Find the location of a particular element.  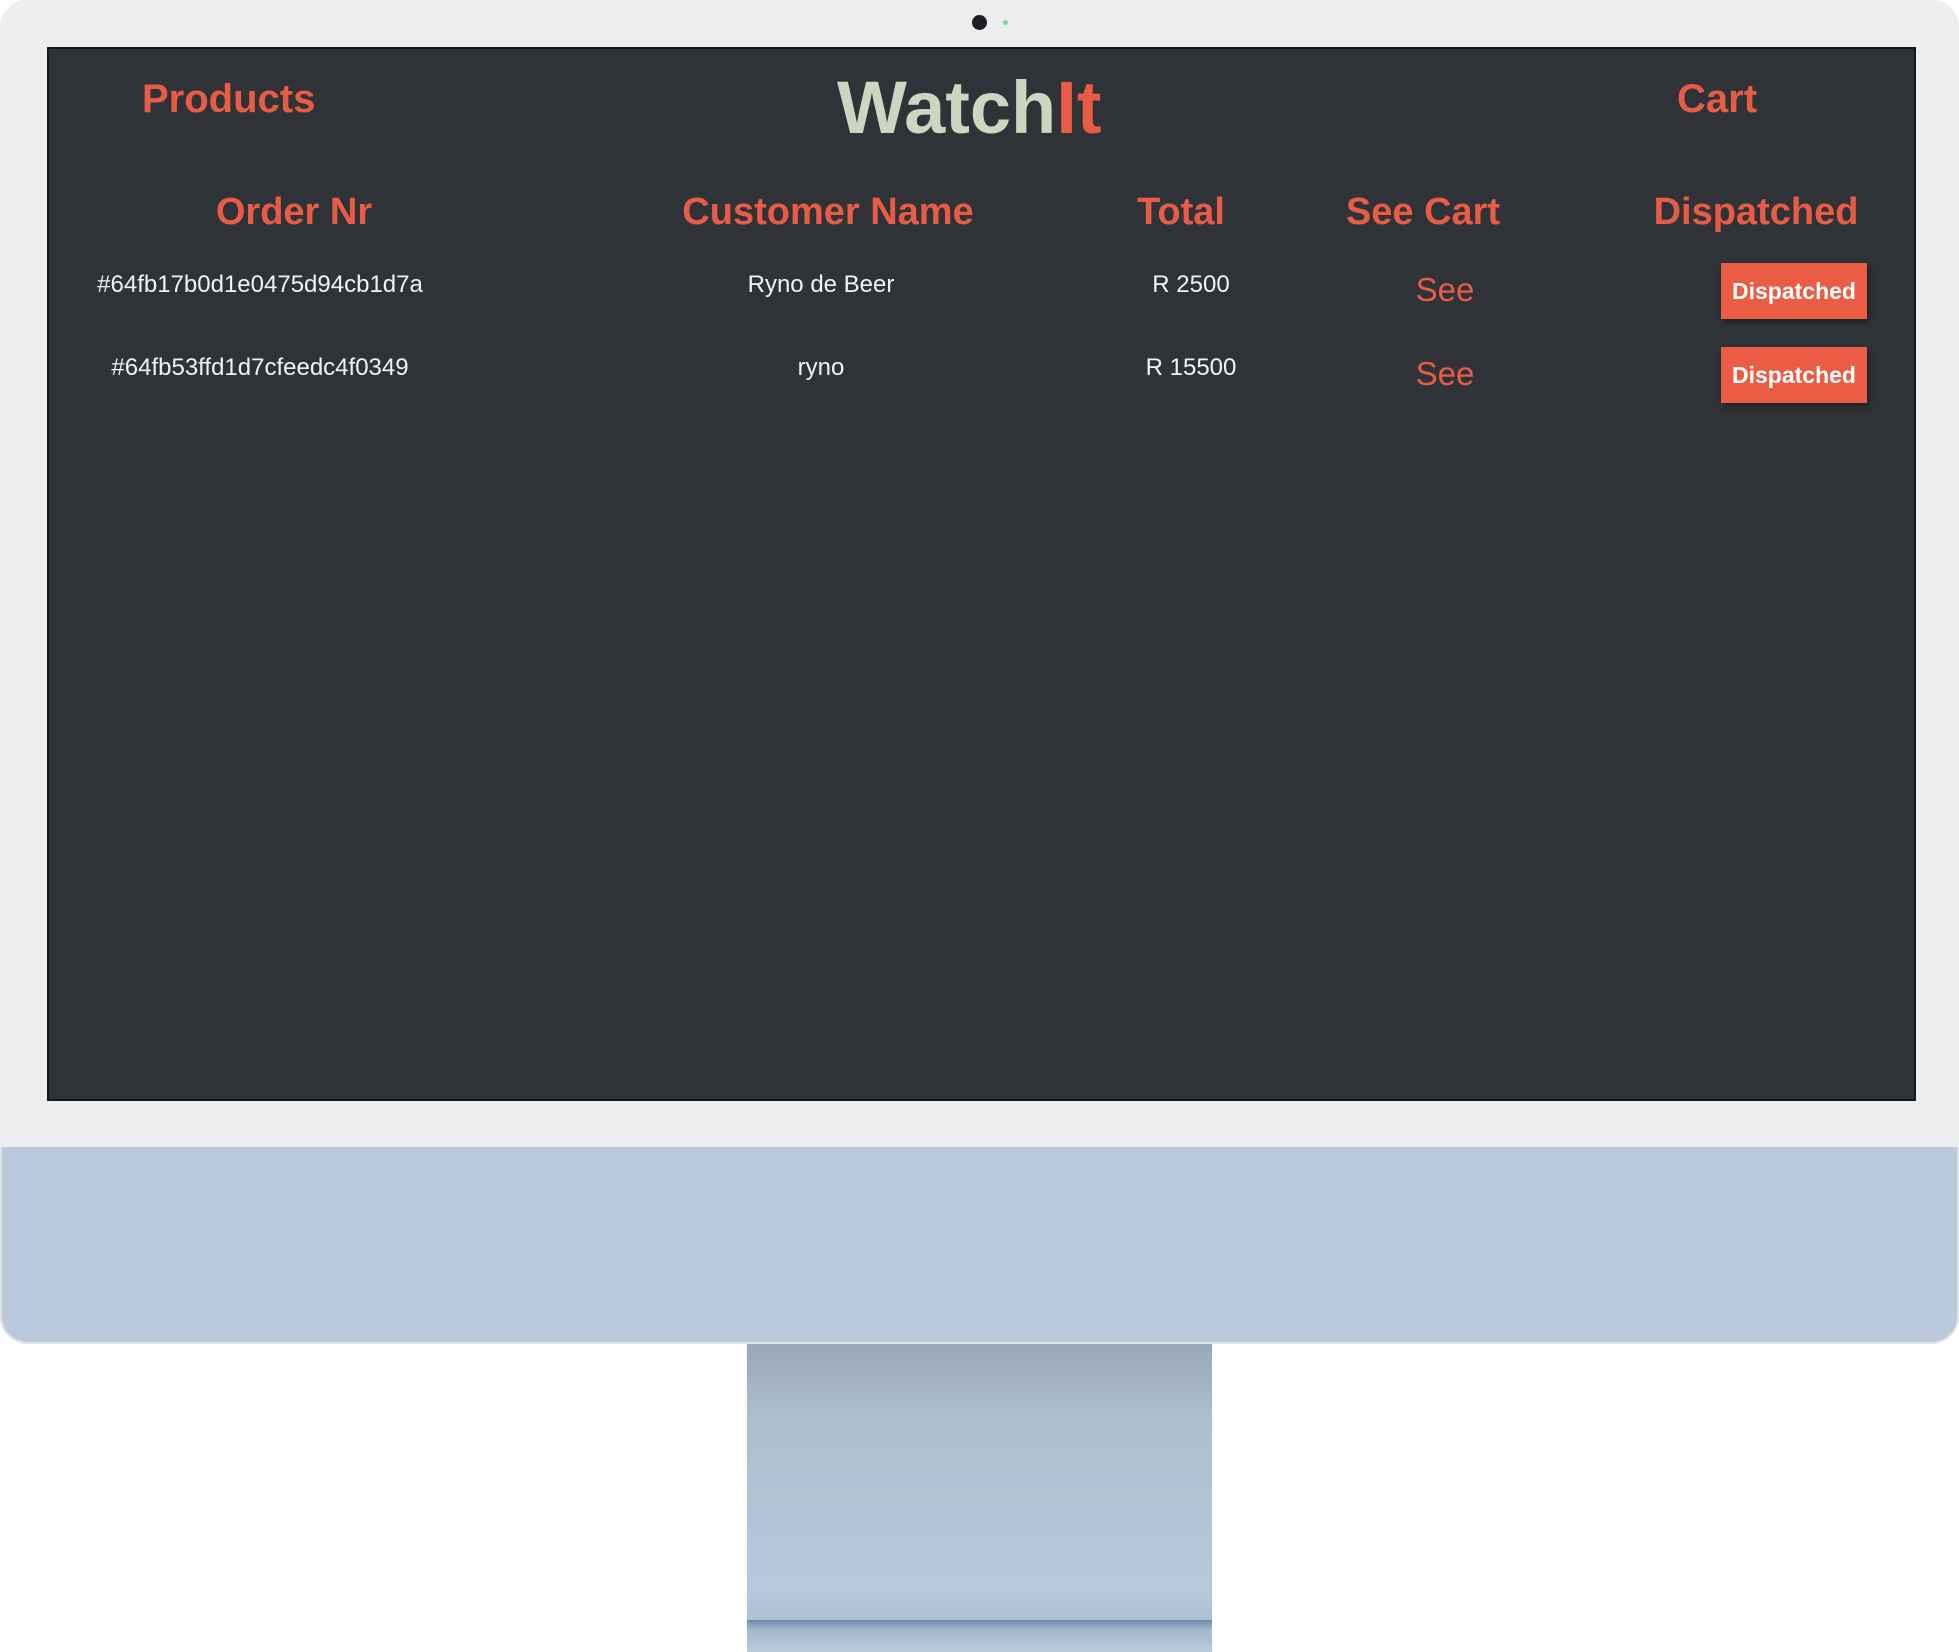

app-logo: WatchIt is located at coordinates (969, 107).